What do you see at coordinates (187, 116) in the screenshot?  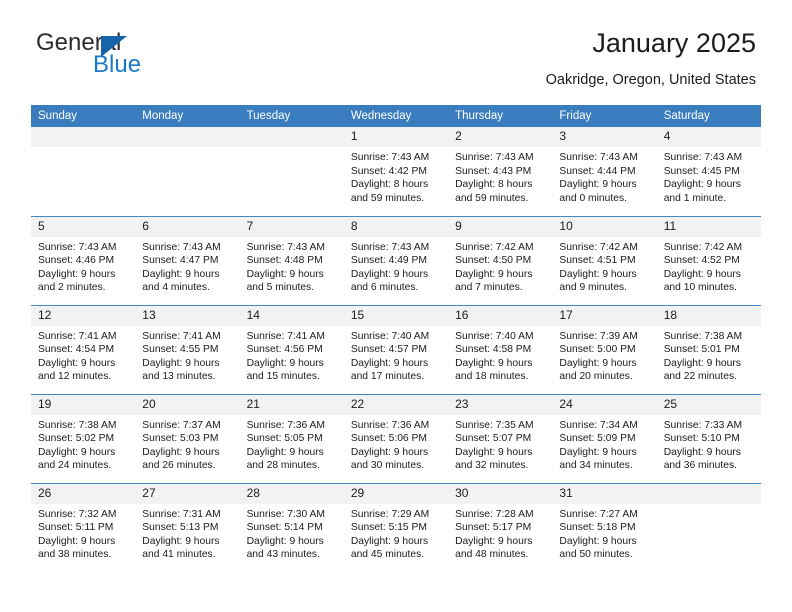 I see `weekday-header-monday: Monday` at bounding box center [187, 116].